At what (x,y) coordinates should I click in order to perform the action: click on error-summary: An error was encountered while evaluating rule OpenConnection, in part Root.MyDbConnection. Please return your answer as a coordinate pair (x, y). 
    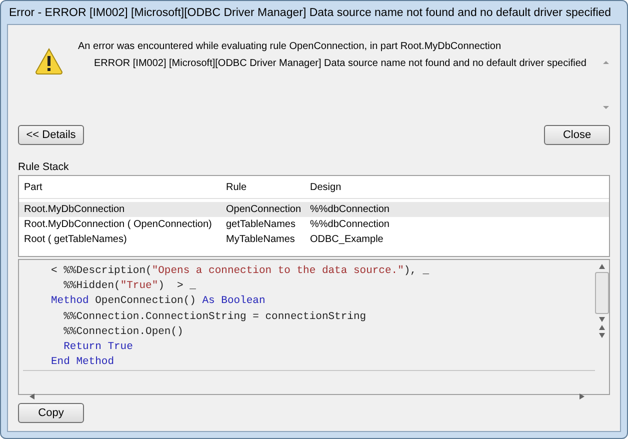
    Looking at the image, I should click on (290, 46).